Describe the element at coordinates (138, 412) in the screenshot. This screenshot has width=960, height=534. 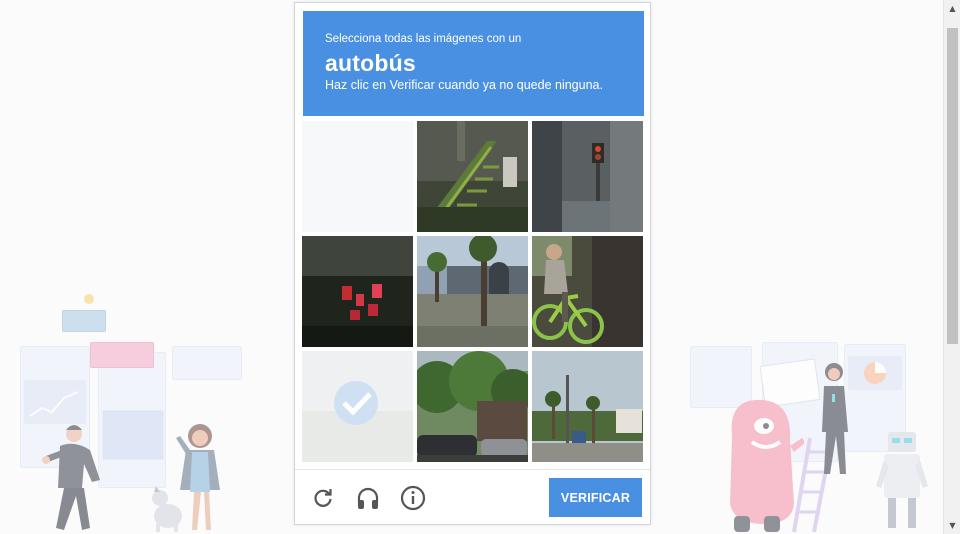
I see `left-illustration` at that location.